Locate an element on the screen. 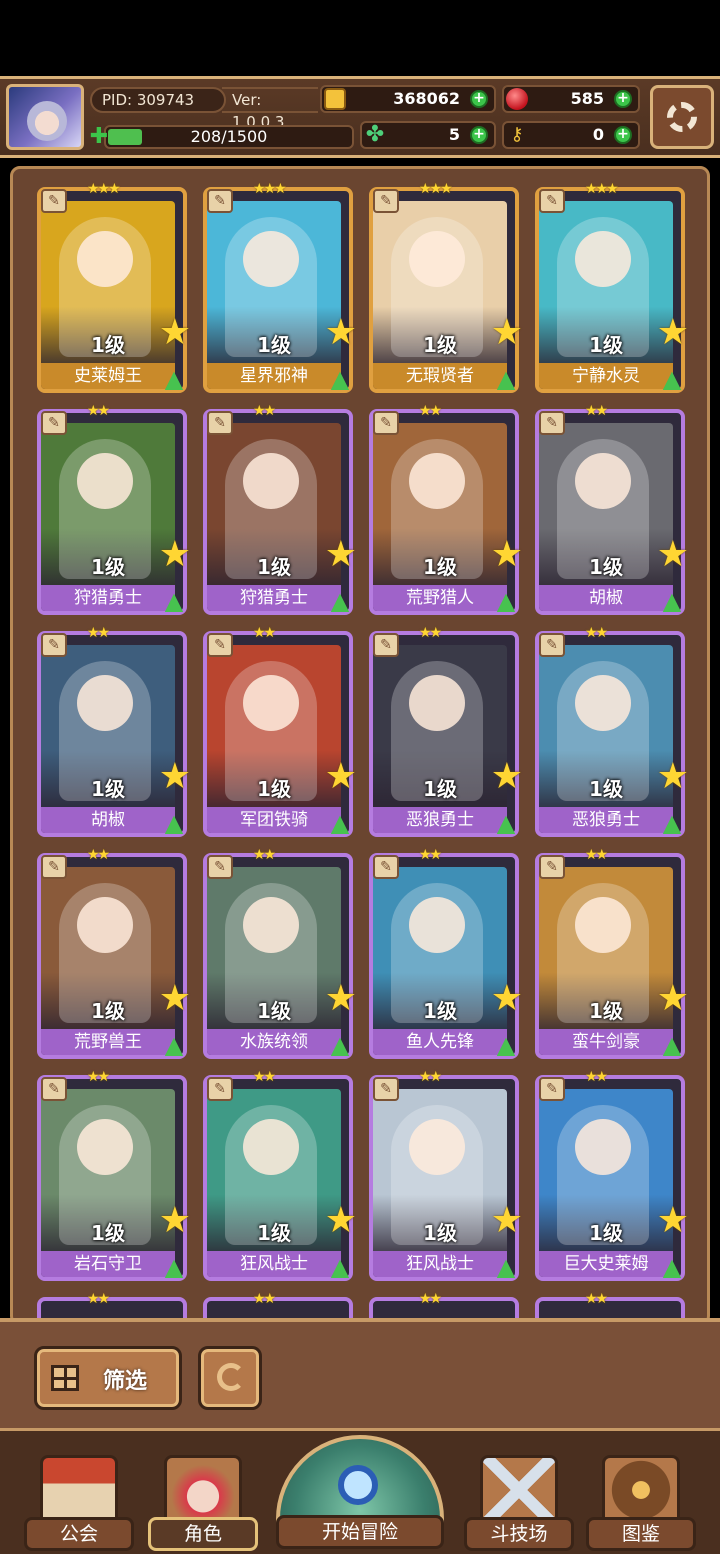  grid-icon is located at coordinates (65, 1378).